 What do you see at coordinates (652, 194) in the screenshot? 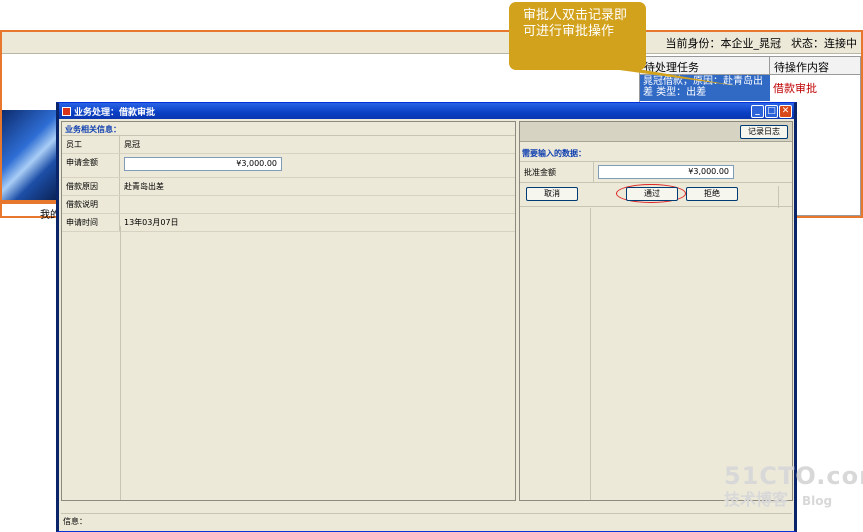
I see `approve-button: 通过` at bounding box center [652, 194].